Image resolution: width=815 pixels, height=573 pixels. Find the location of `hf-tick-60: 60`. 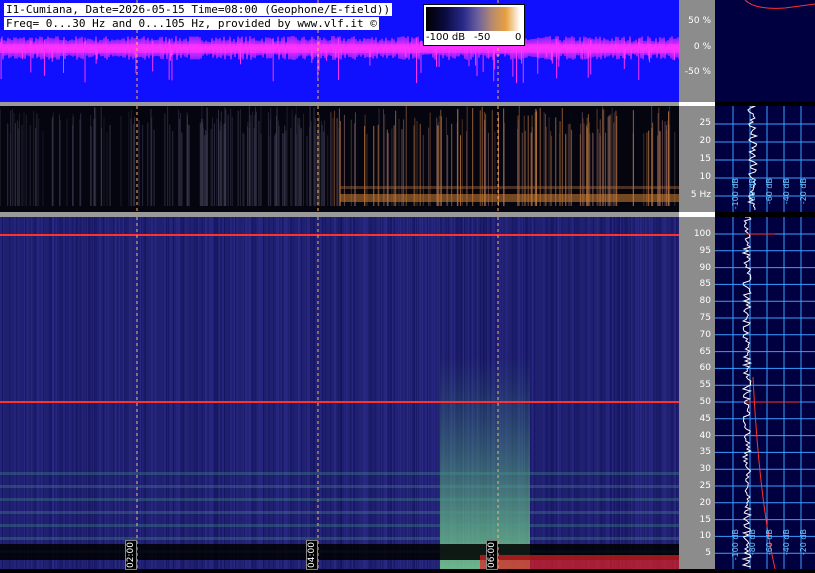

hf-tick-60: 60 is located at coordinates (705, 368).